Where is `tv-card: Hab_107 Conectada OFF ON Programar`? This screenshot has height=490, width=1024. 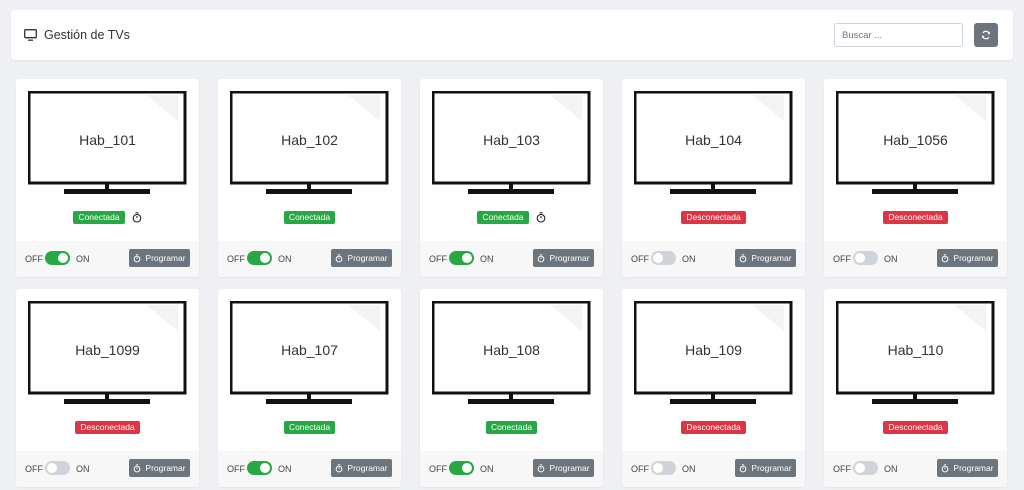 tv-card: Hab_107 Conectada OFF ON Programar is located at coordinates (309, 388).